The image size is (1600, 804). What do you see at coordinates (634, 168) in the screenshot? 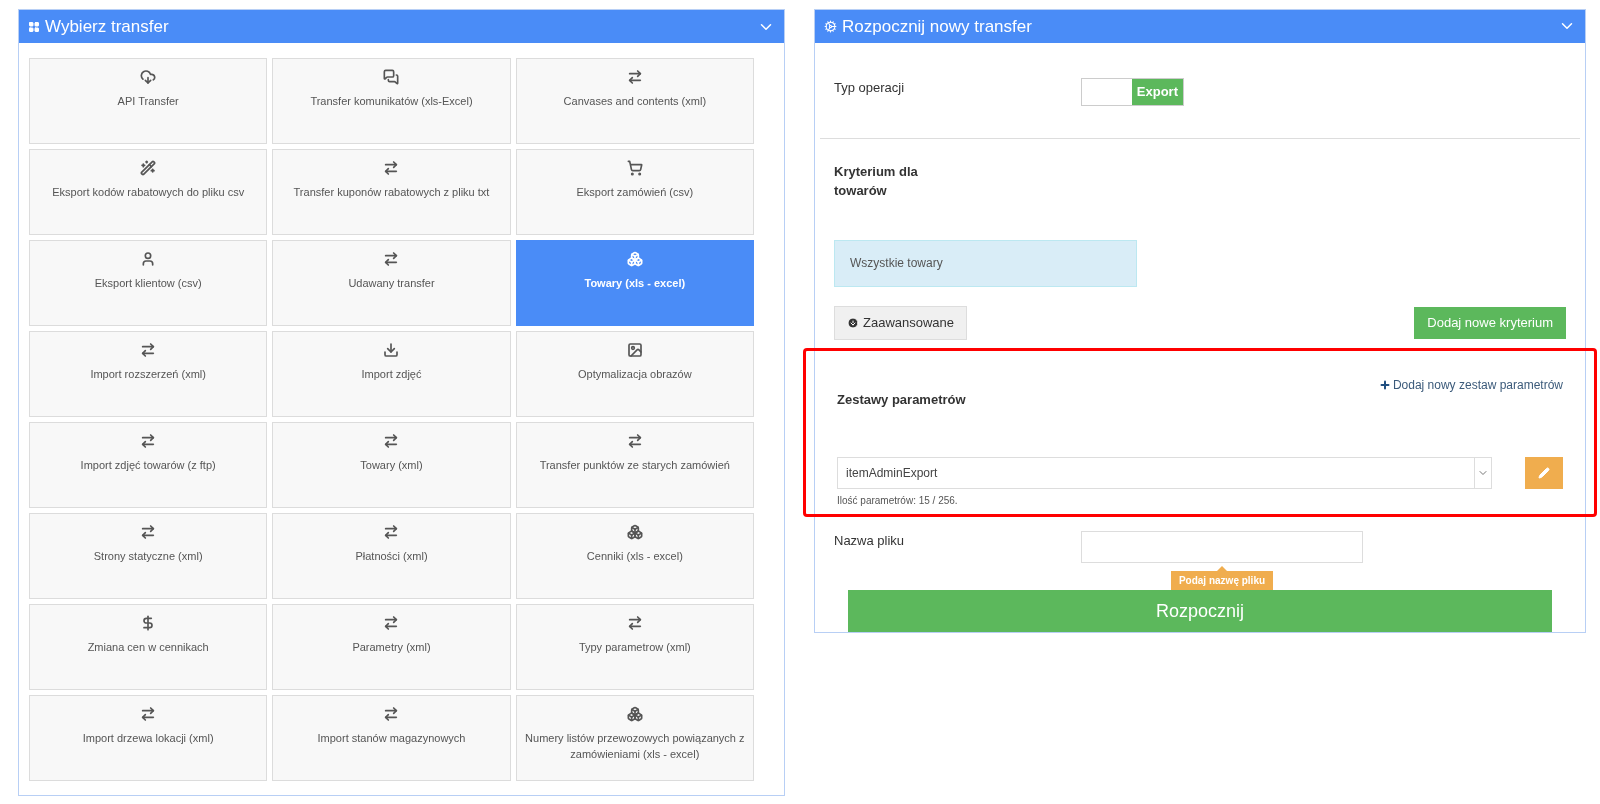
I see `cart-icon` at bounding box center [634, 168].